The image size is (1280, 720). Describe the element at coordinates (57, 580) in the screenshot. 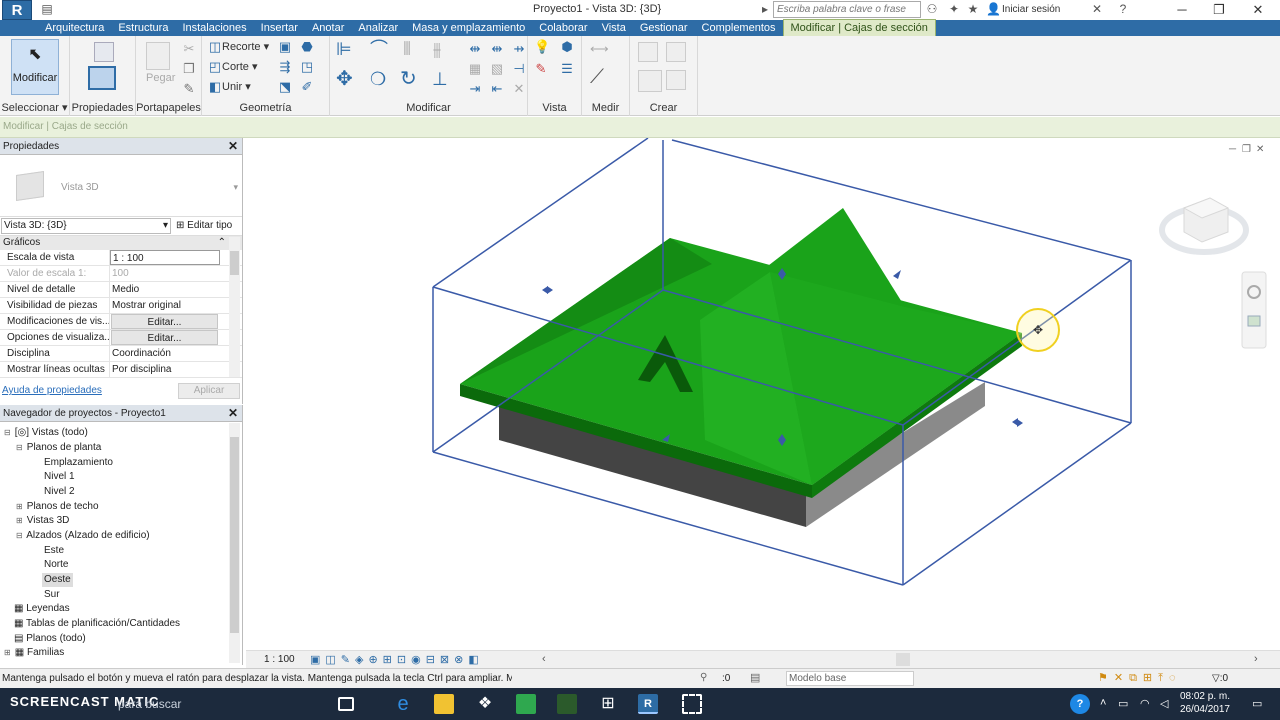

I see `tree-node-oeste: Oeste` at that location.